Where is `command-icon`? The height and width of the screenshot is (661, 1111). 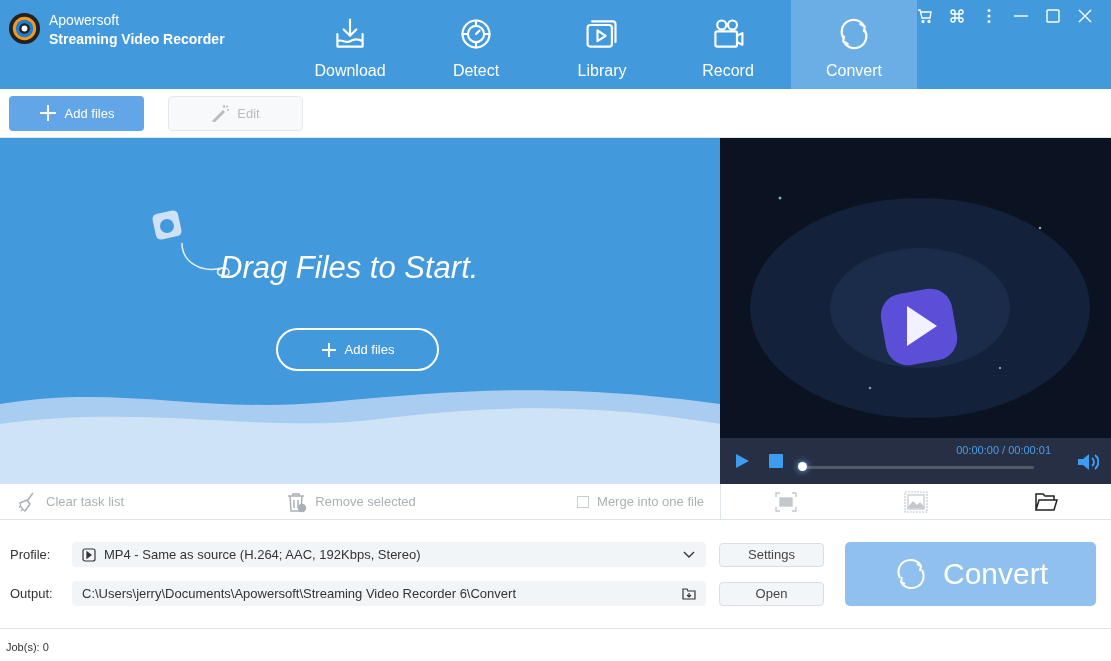
command-icon is located at coordinates (957, 16).